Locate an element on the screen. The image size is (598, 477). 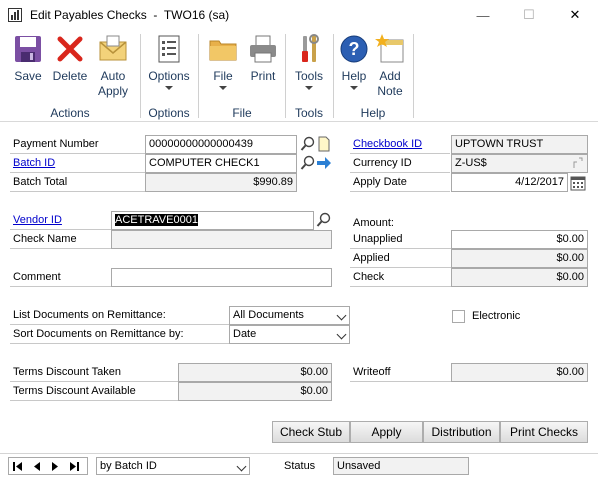
print-button: Print is located at coordinates (263, 58).